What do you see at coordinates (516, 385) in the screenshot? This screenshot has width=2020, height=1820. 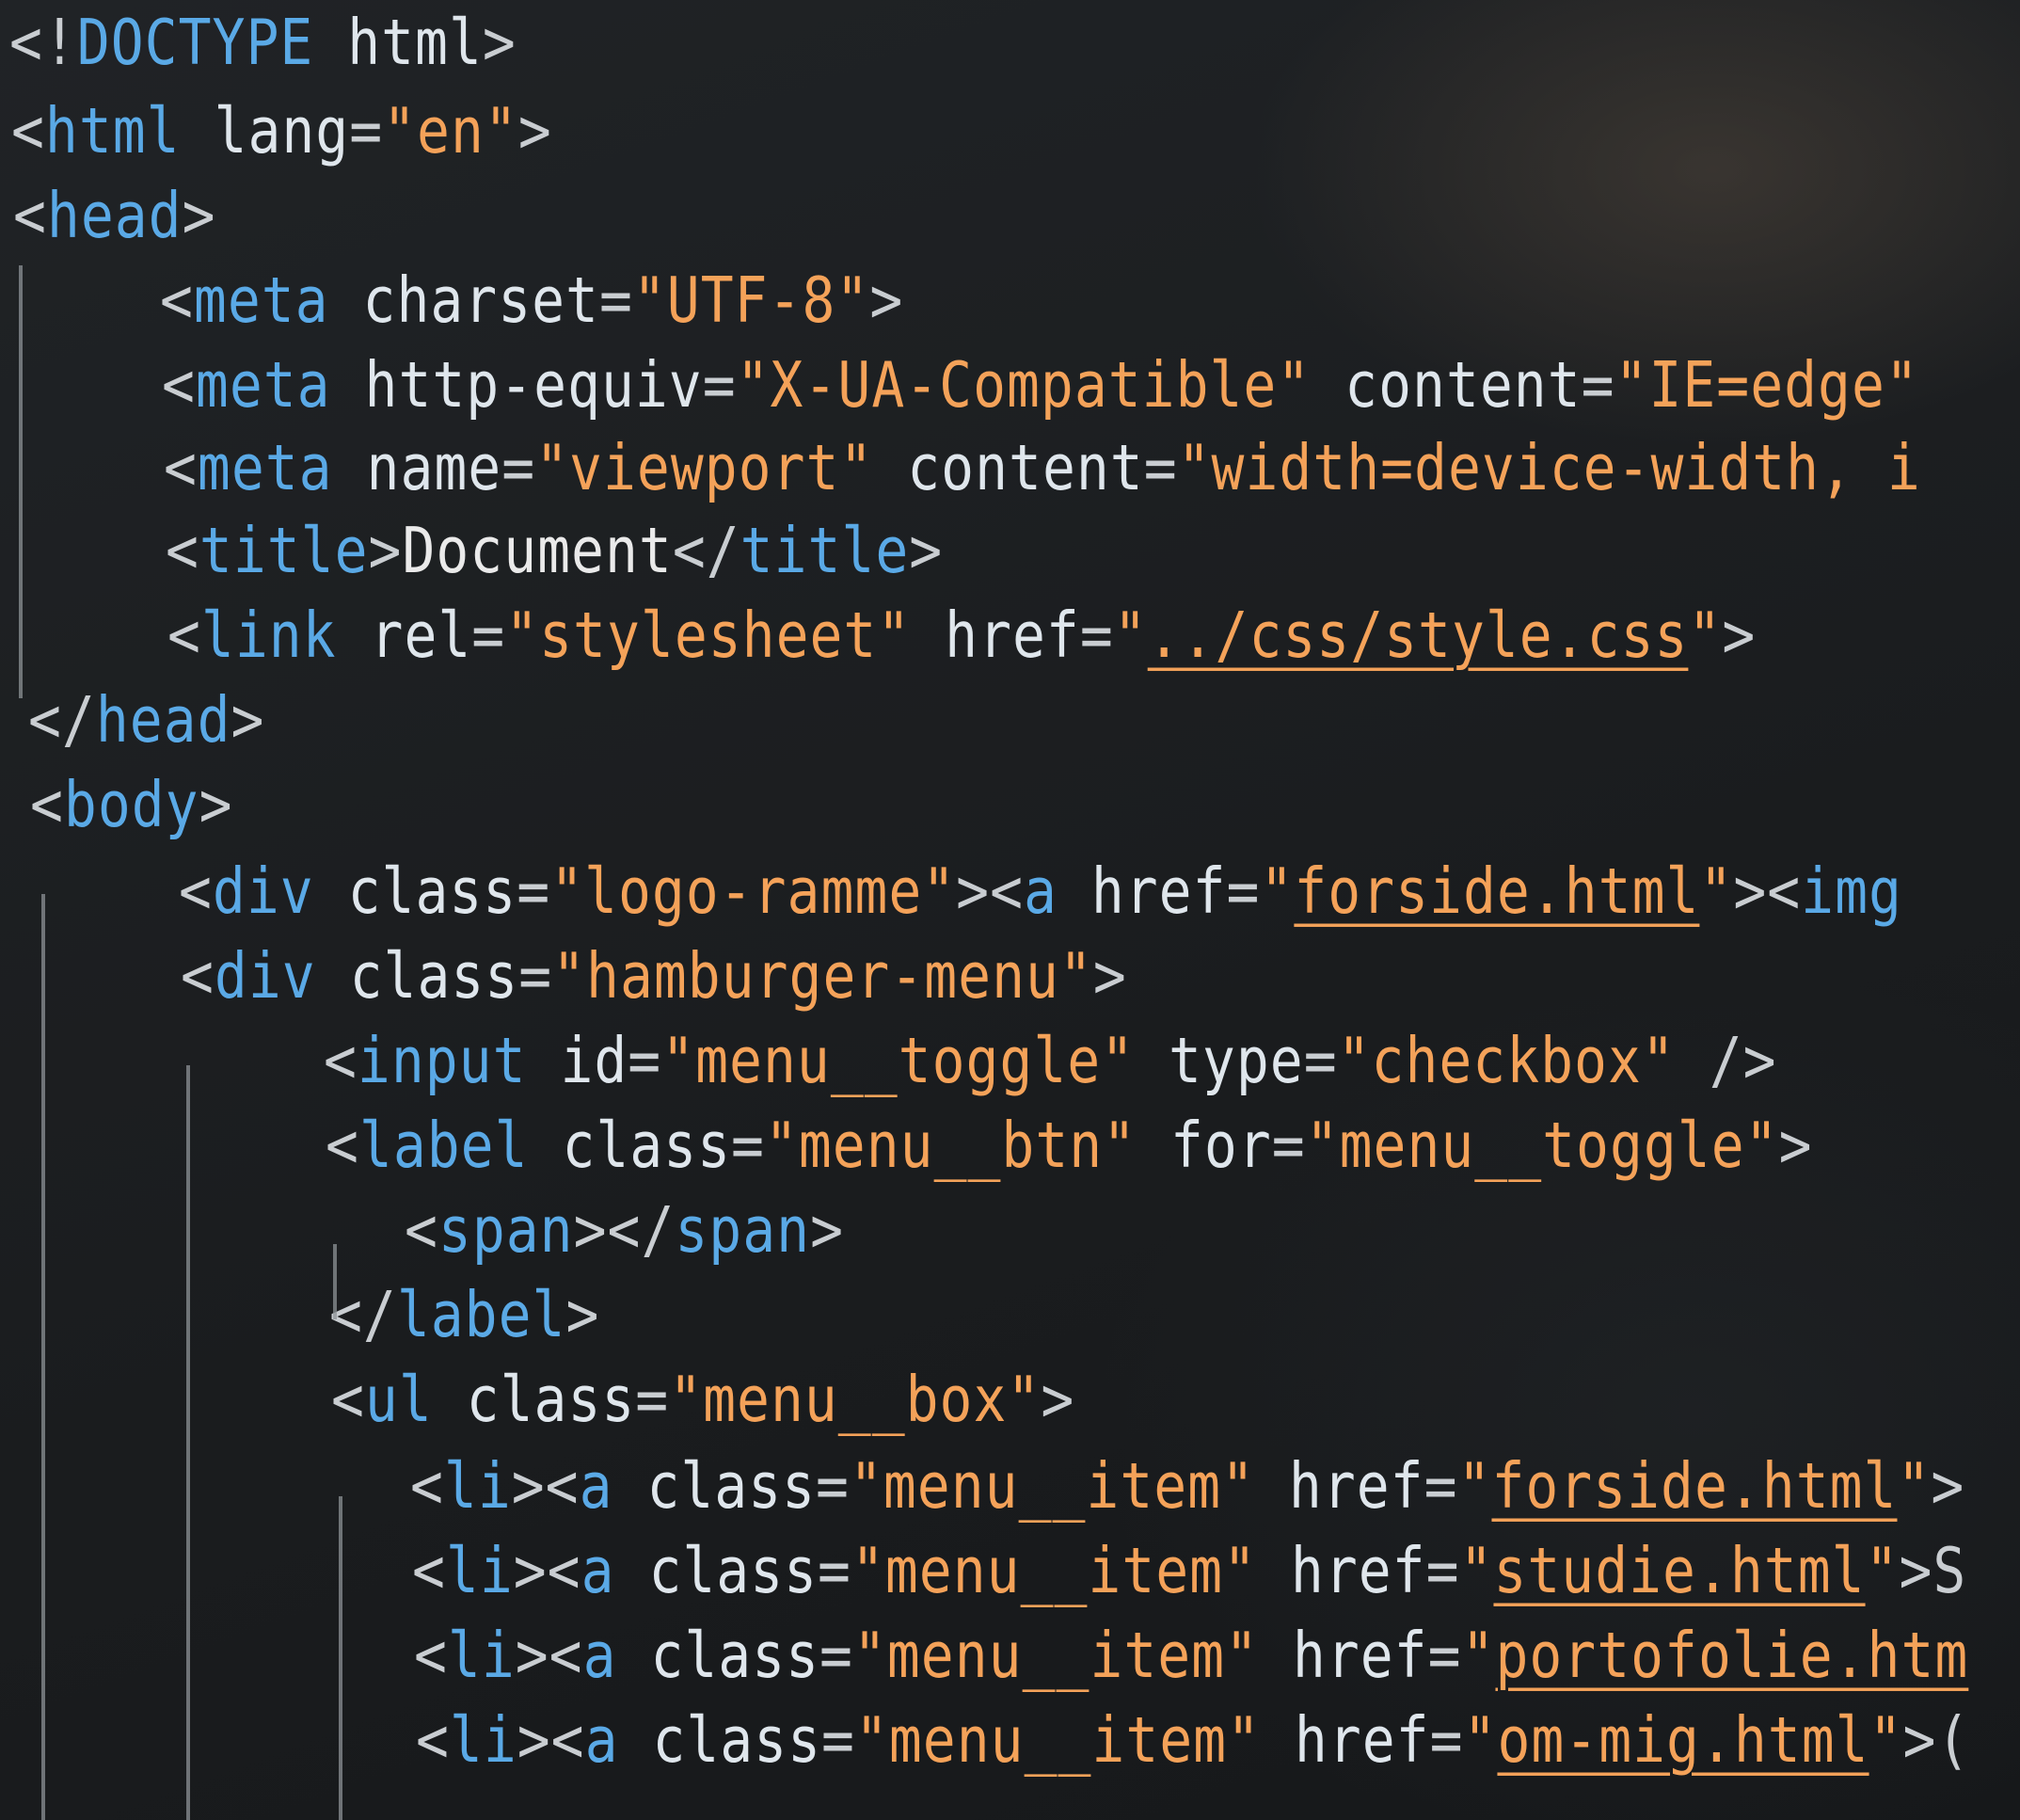 I see `code-token: http-equiv` at bounding box center [516, 385].